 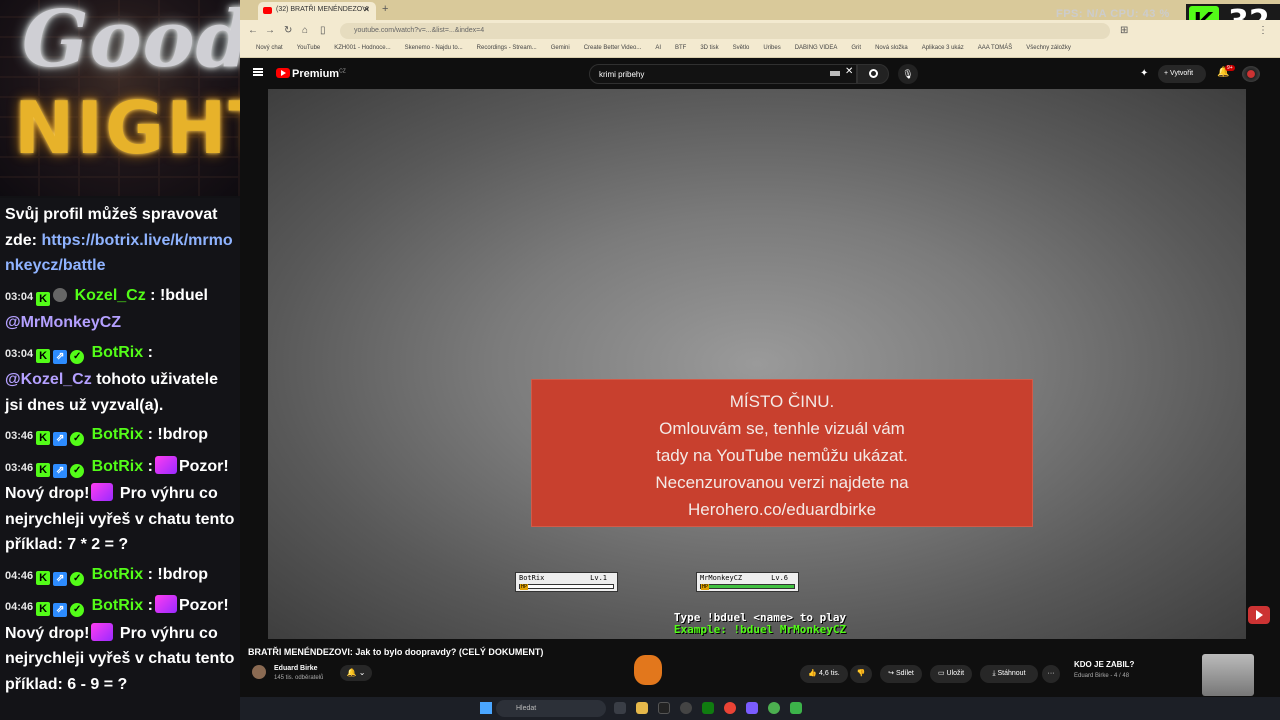 I want to click on obs-icon, so click(x=774, y=708).